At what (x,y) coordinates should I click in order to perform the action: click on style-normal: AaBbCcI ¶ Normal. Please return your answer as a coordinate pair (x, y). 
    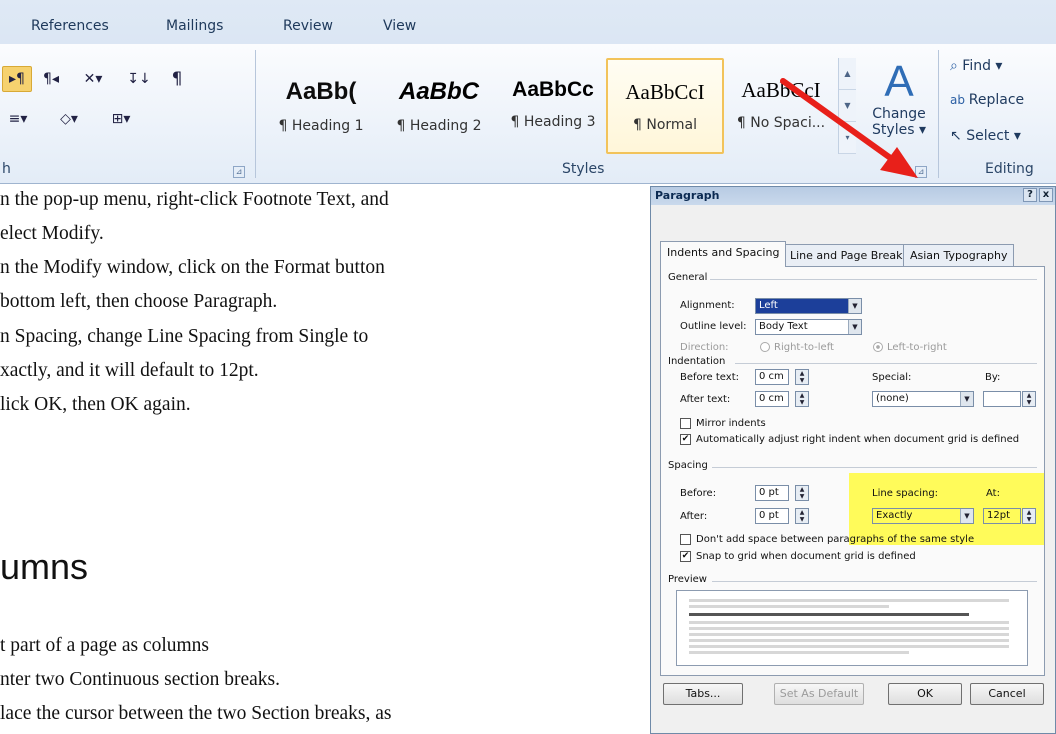
    Looking at the image, I should click on (665, 106).